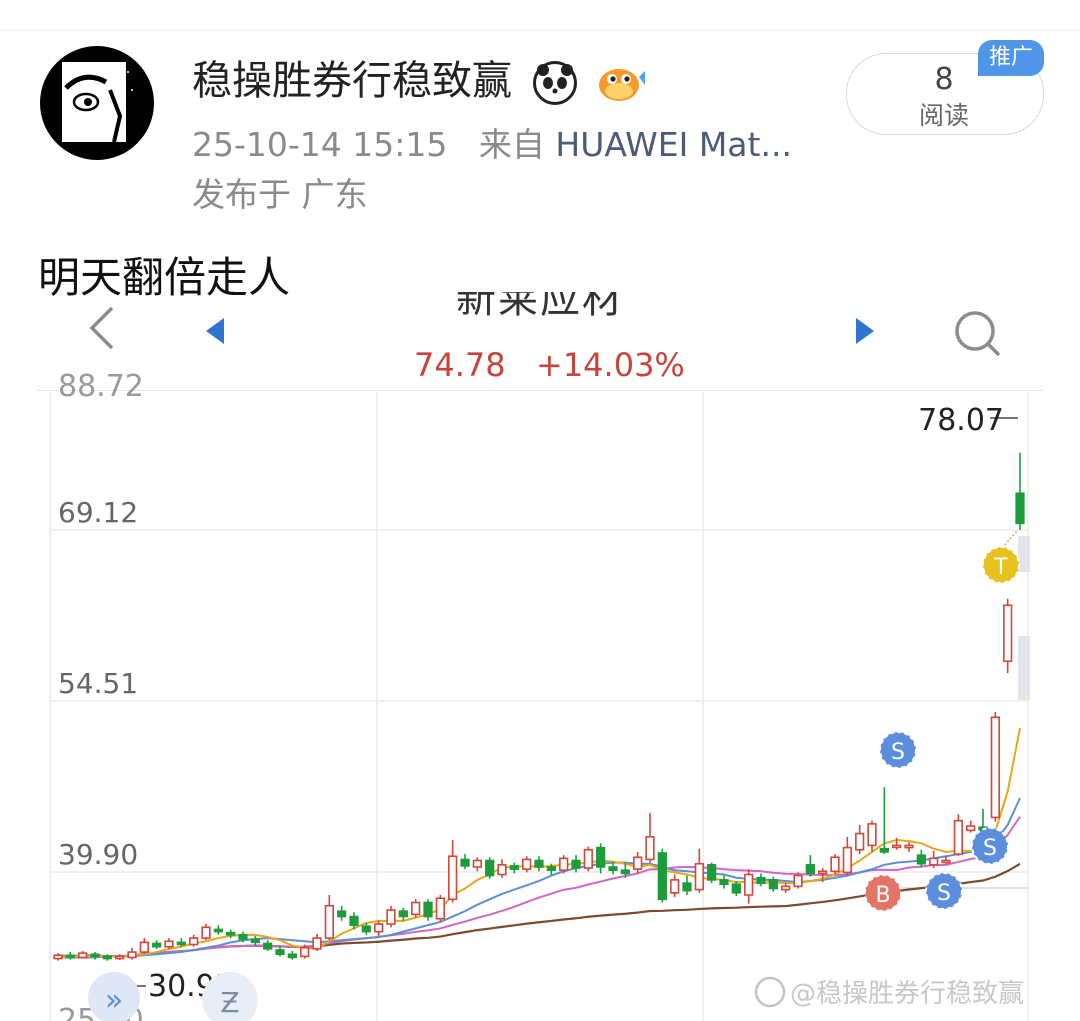 The height and width of the screenshot is (1021, 1080). I want to click on svg-text: S, so click(944, 893).